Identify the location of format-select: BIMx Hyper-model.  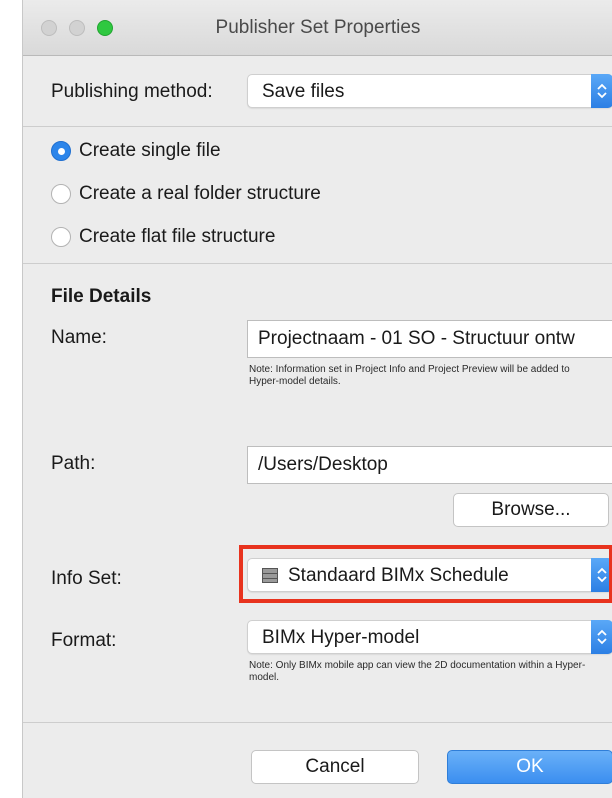
(429, 637).